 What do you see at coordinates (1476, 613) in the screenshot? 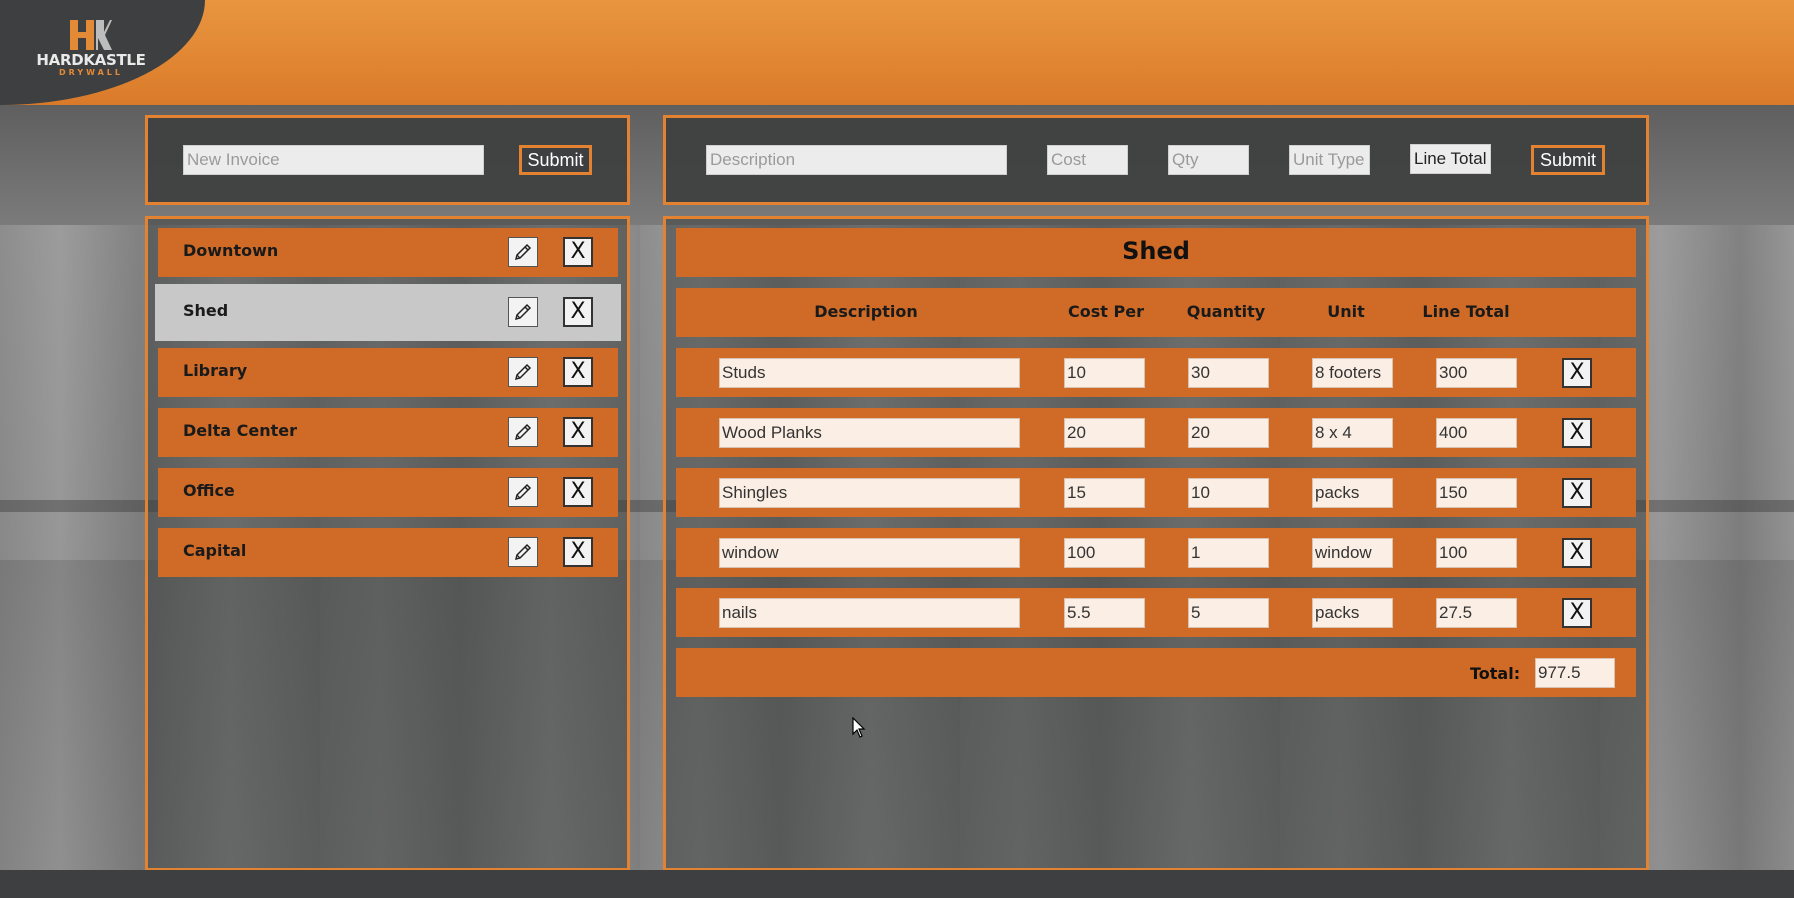
I see `row-line-total-field: 27.5` at bounding box center [1476, 613].